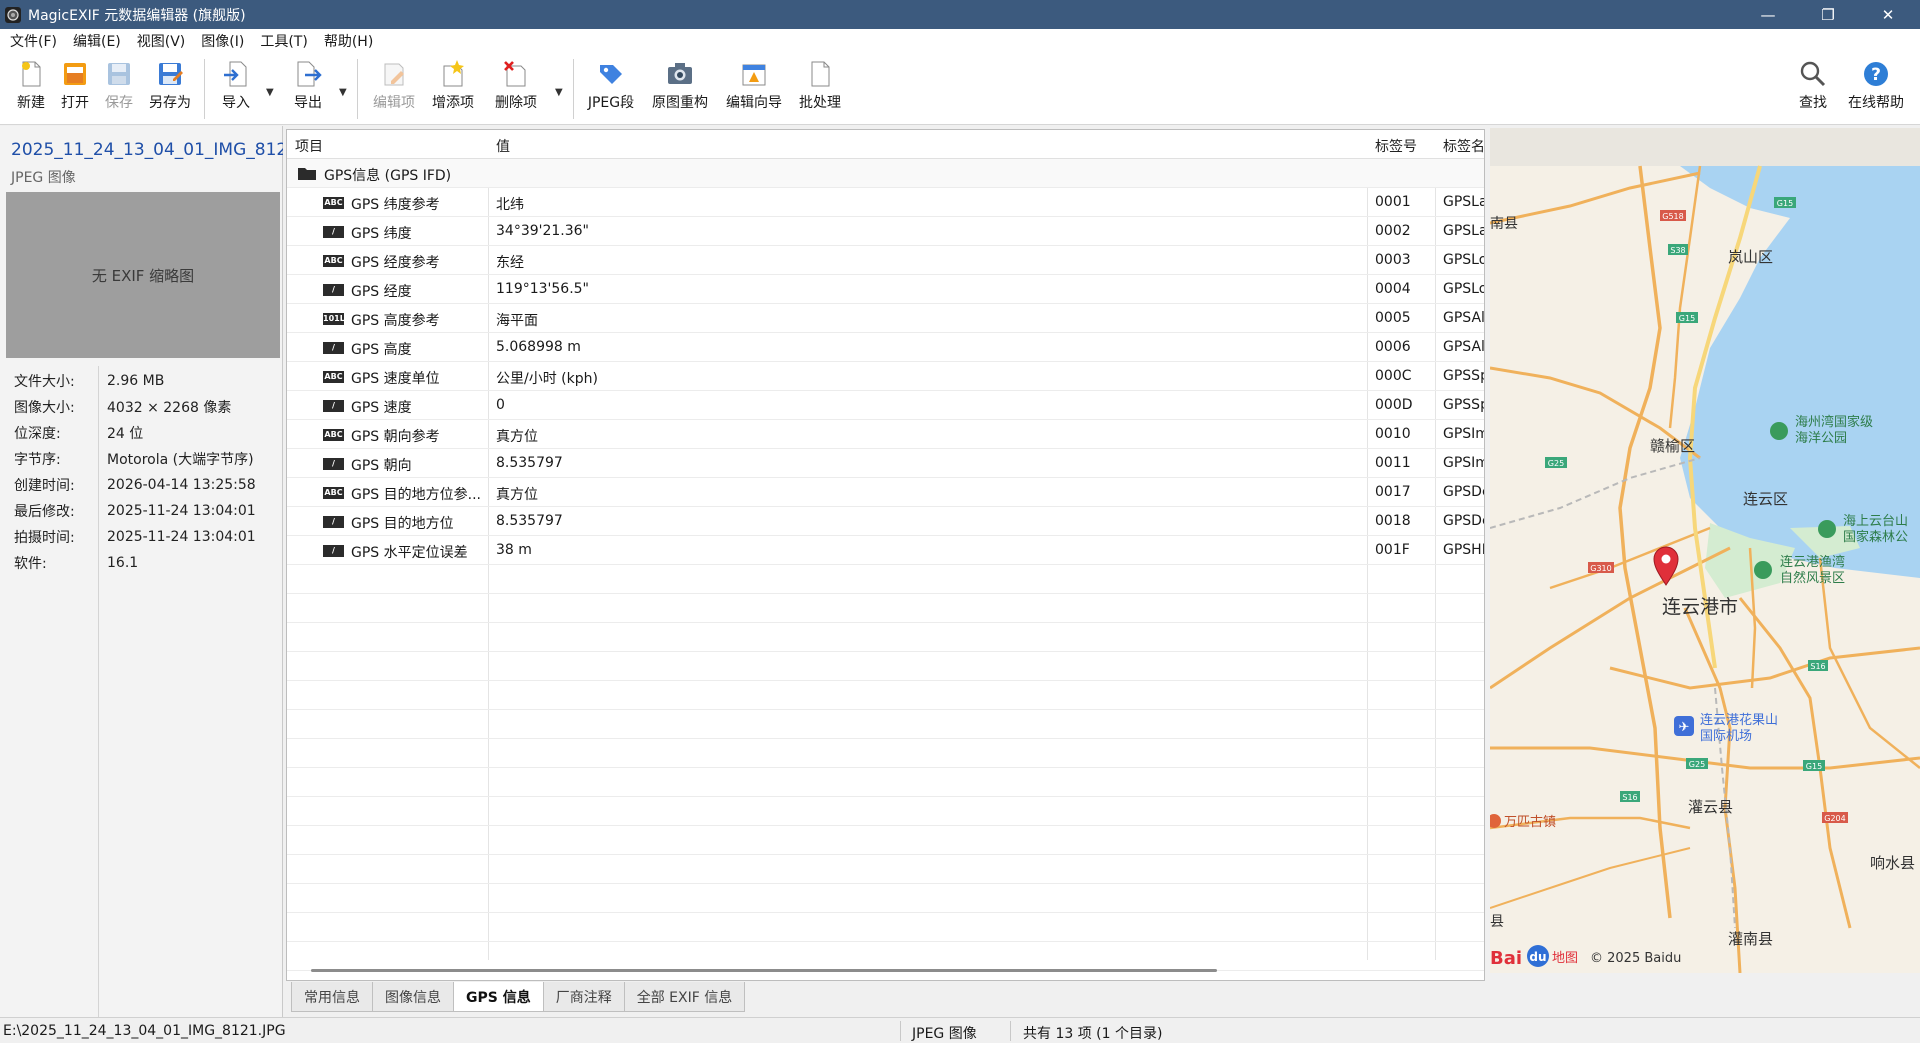 The height and width of the screenshot is (1043, 1920). I want to click on import-button: 导入, so click(236, 90).